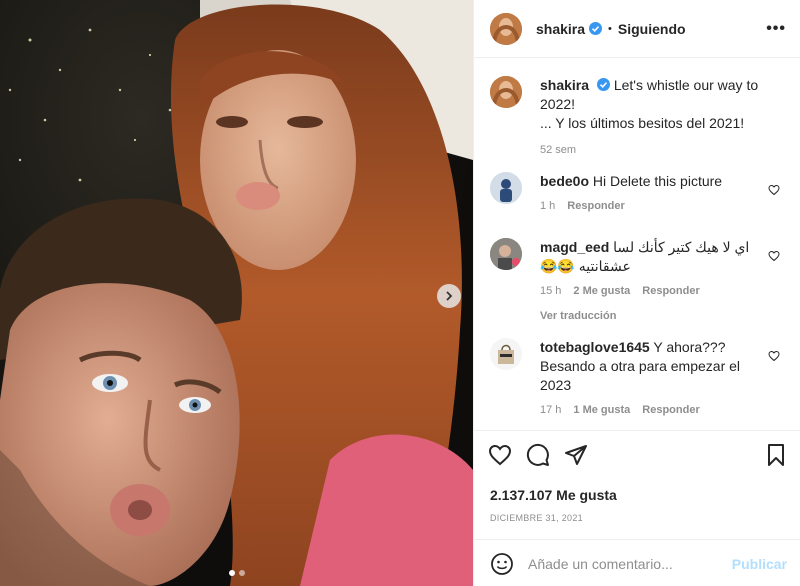 This screenshot has width=800, height=586. What do you see at coordinates (236, 573) in the screenshot?
I see `carousel-indicator` at bounding box center [236, 573].